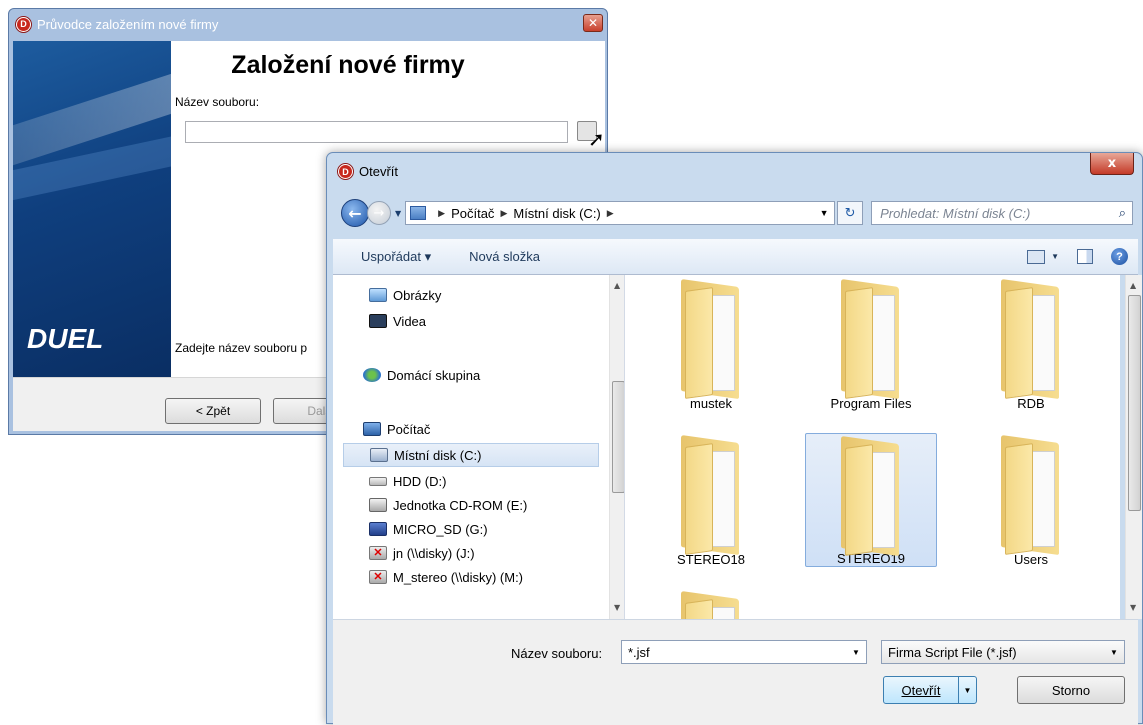  Describe the element at coordinates (711, 403) in the screenshot. I see `folder-name: mustek` at that location.